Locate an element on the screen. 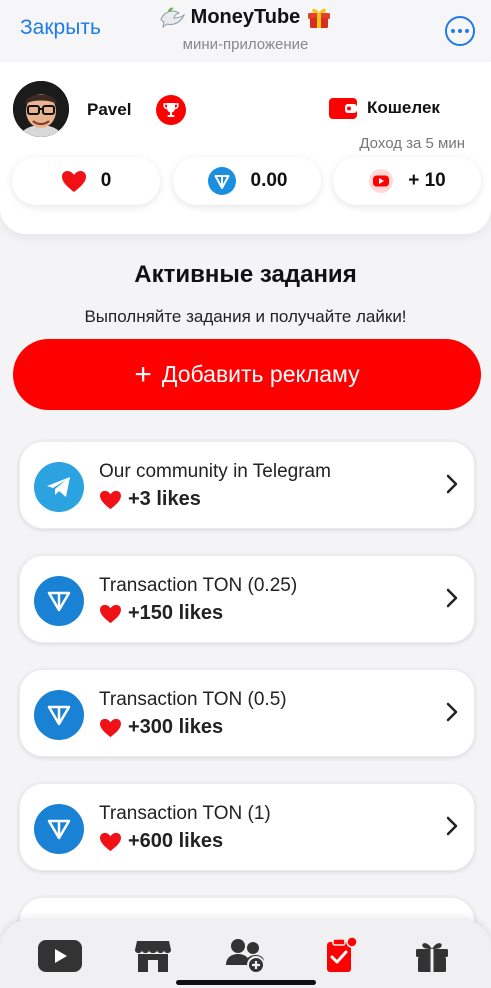 The height and width of the screenshot is (988, 491). nav-referrals is located at coordinates (246, 956).